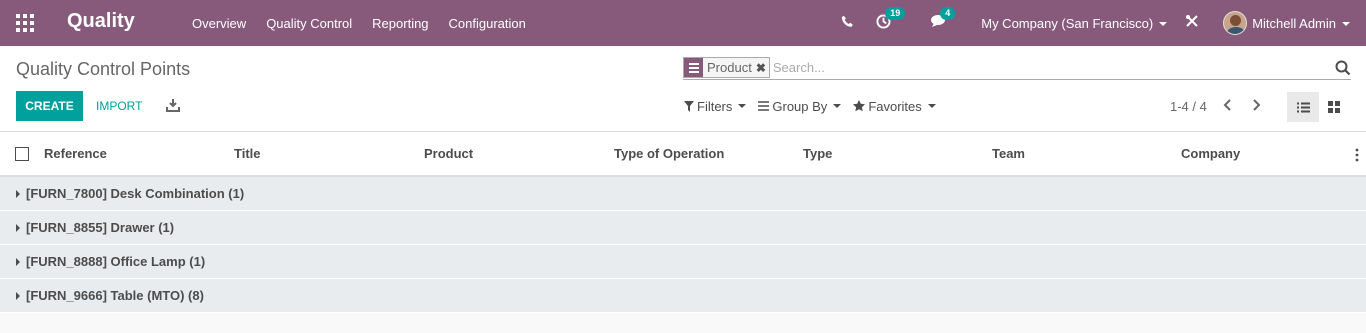 This screenshot has height=333, width=1366. I want to click on filters-label: Filters, so click(715, 106).